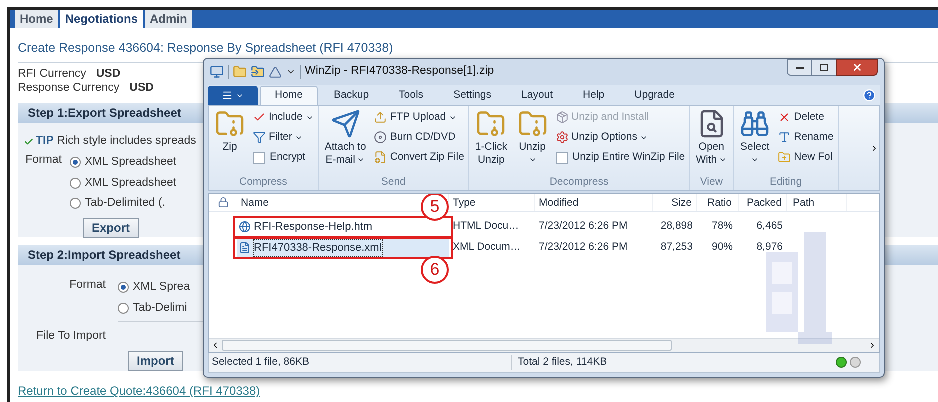 The width and height of the screenshot is (938, 402). What do you see at coordinates (360, 362) in the screenshot?
I see `status-text: Selected 1 file, 86KB` at bounding box center [360, 362].